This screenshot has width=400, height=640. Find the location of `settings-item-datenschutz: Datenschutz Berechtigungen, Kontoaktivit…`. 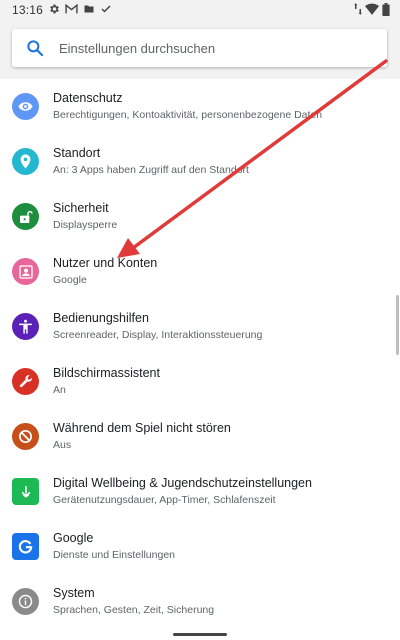

settings-item-datenschutz: Datenschutz Berechtigungen, Kontoaktivit… is located at coordinates (200, 106).